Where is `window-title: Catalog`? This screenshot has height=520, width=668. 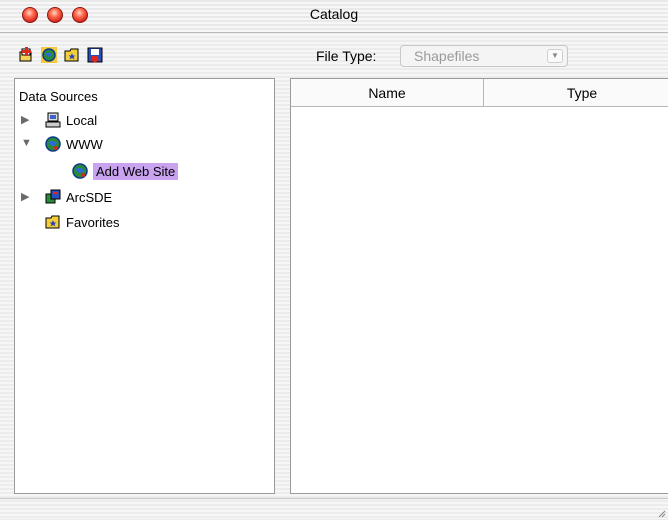 window-title: Catalog is located at coordinates (334, 14).